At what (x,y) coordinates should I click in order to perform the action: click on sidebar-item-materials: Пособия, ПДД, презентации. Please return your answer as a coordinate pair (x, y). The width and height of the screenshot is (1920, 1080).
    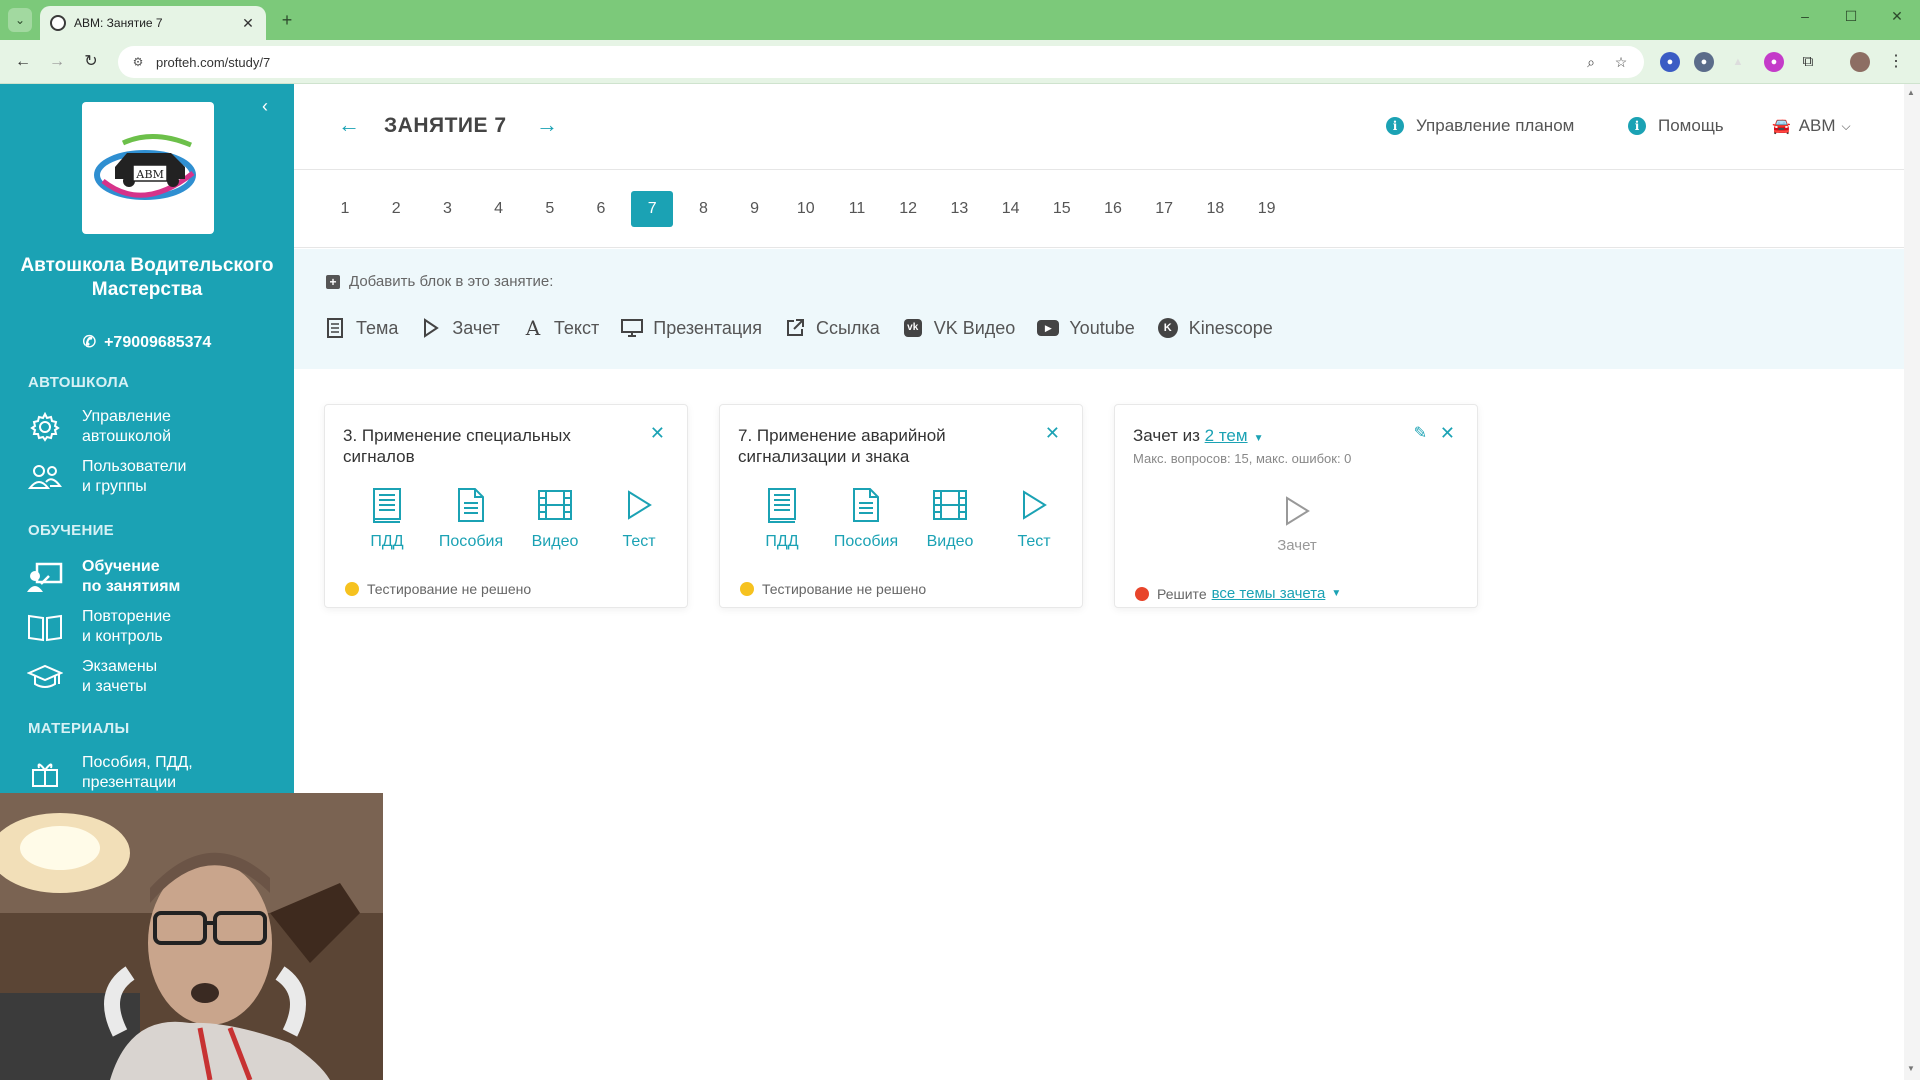
    Looking at the image, I should click on (156, 773).